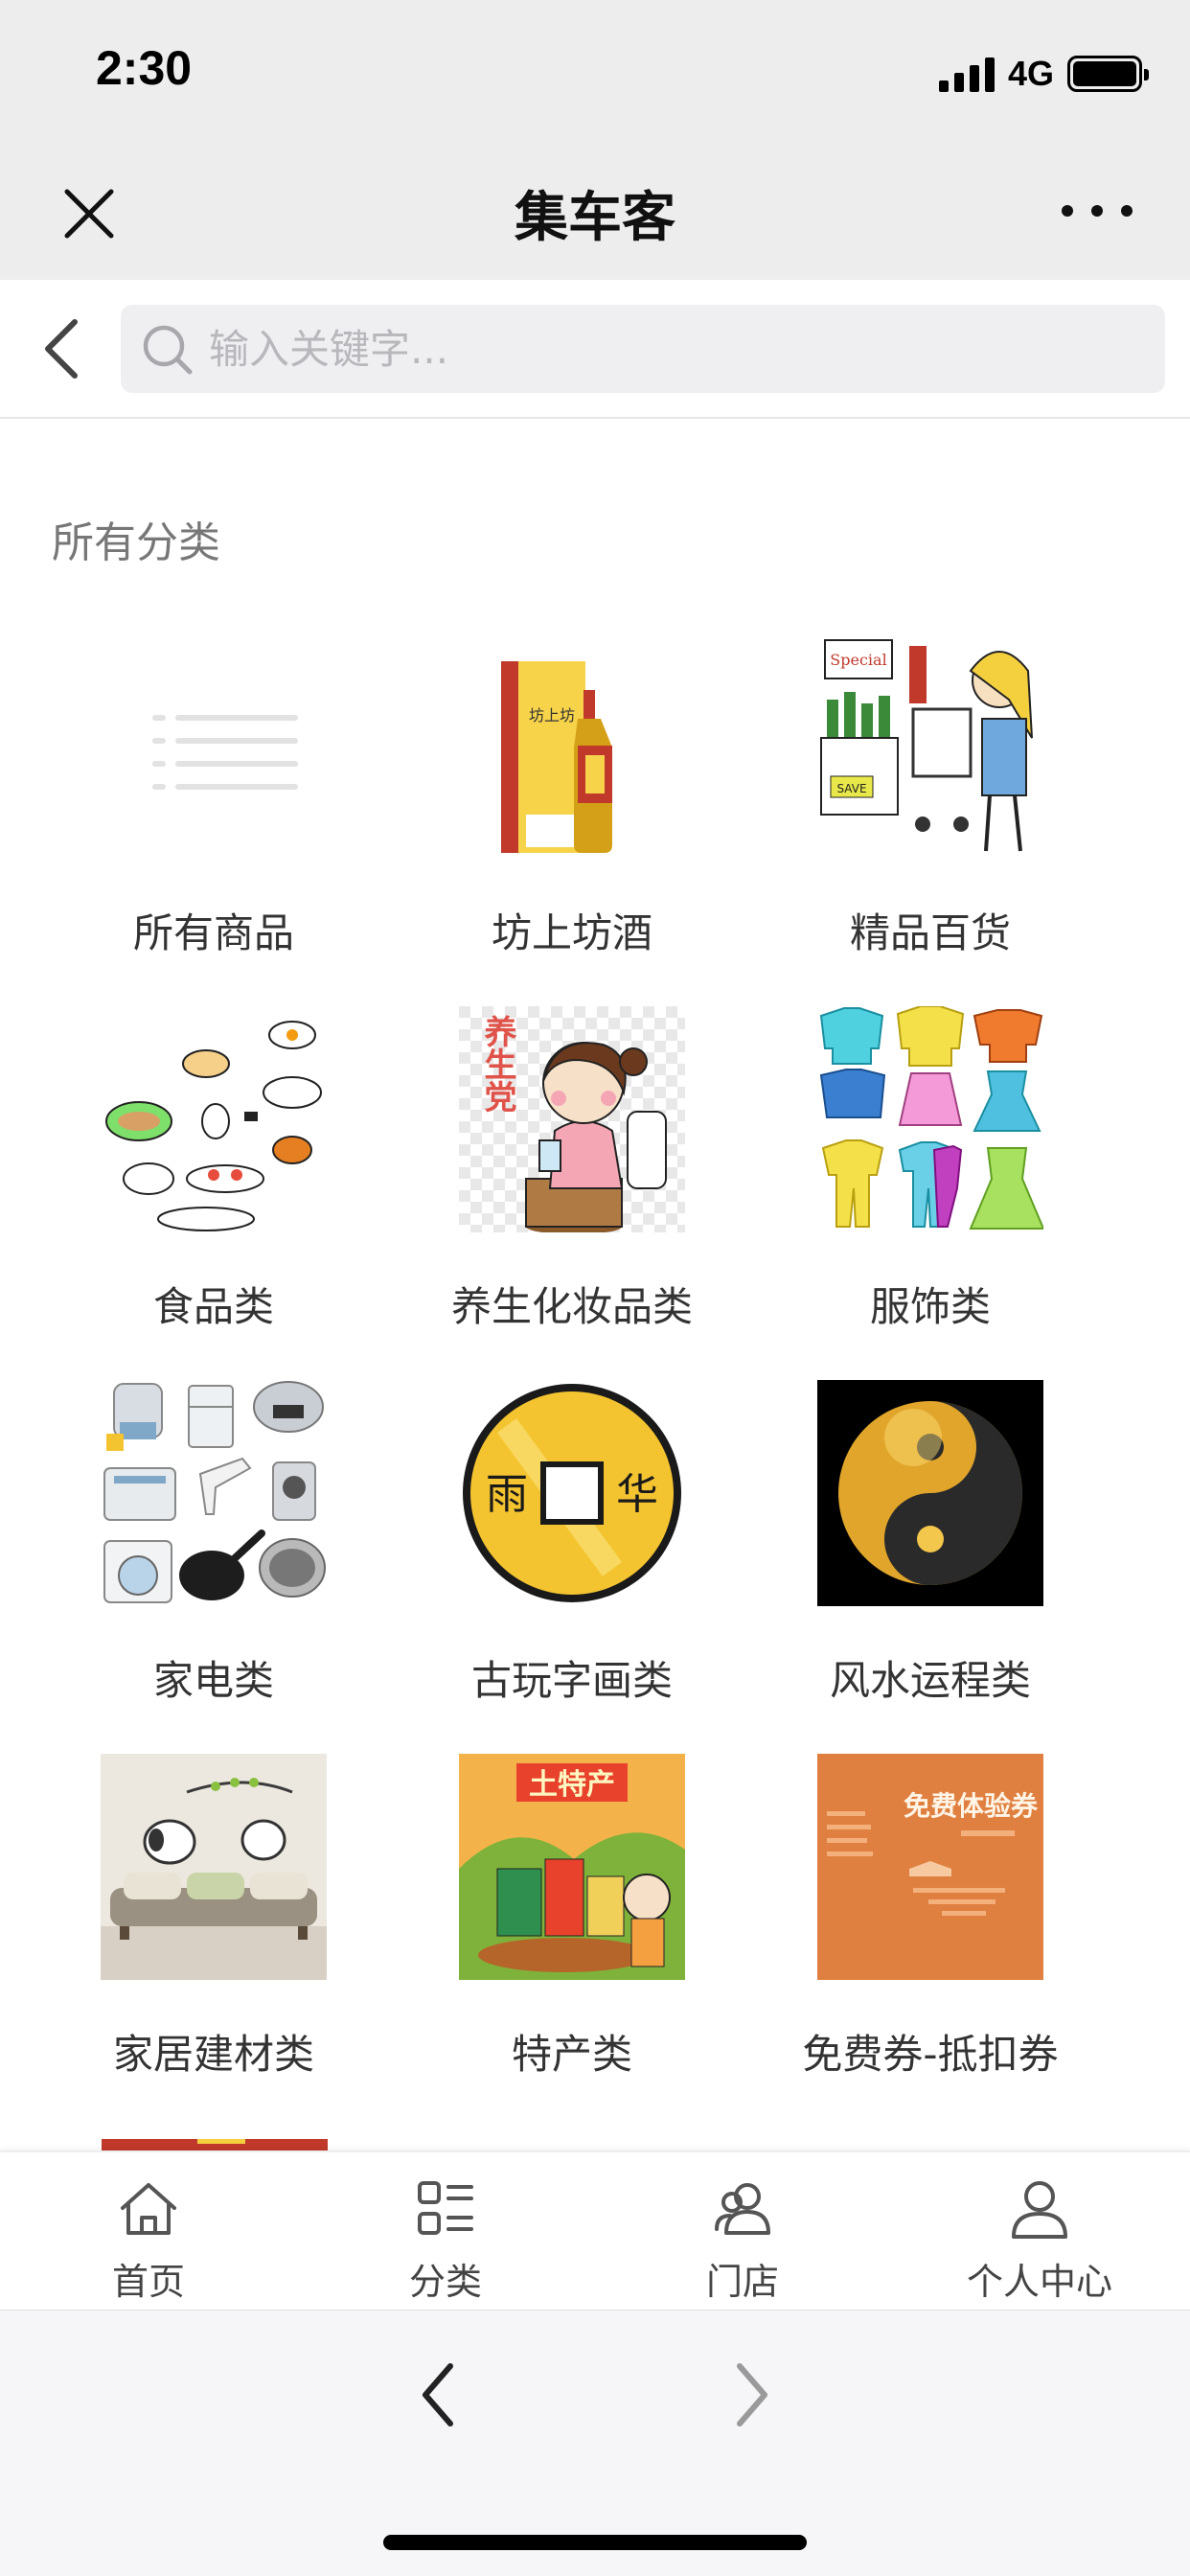 This screenshot has width=1190, height=2576. What do you see at coordinates (572, 1867) in the screenshot?
I see `specialty-products-image: 土特产` at bounding box center [572, 1867].